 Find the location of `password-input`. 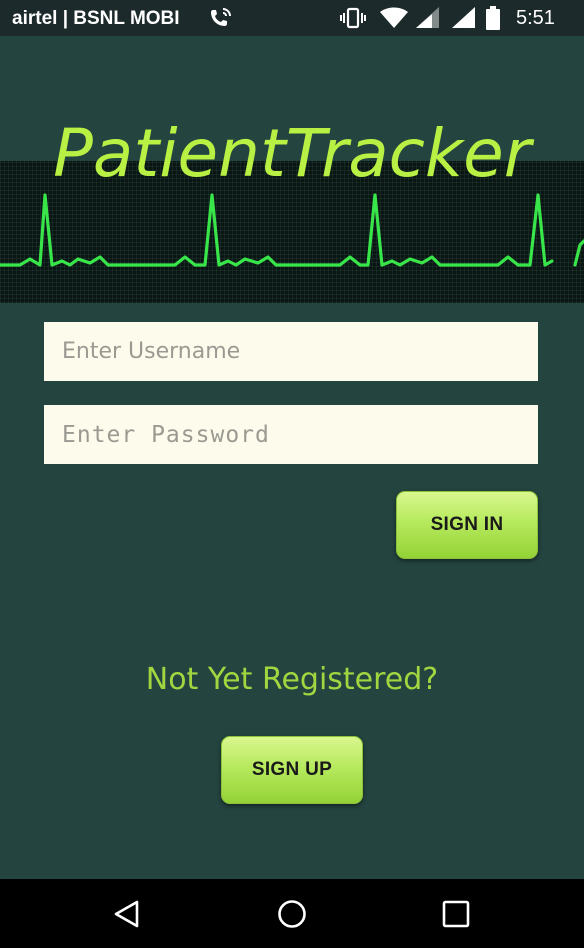

password-input is located at coordinates (291, 434).